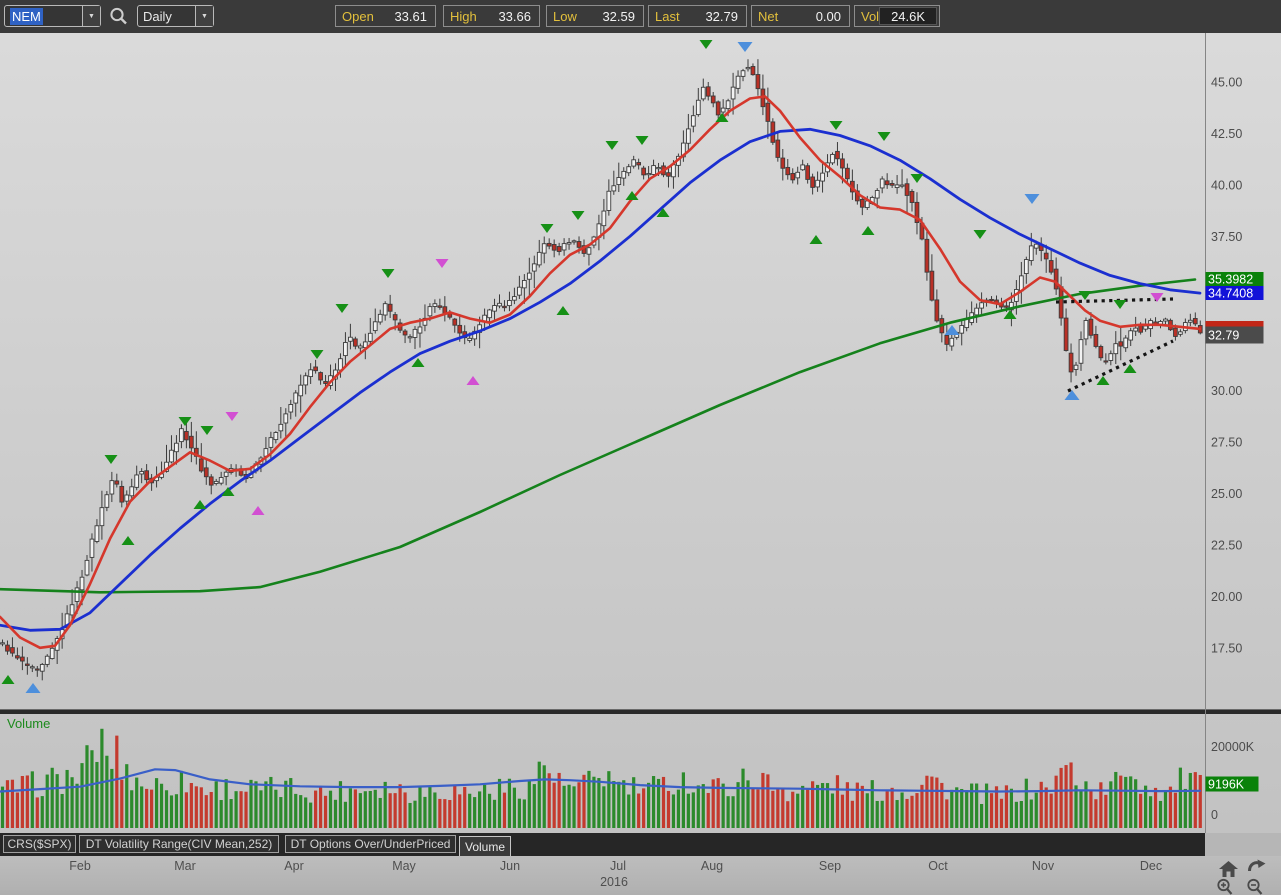 Image resolution: width=1281 pixels, height=895 pixels. Describe the element at coordinates (1226, 597) in the screenshot. I see `price-tick-label: 20.00` at that location.